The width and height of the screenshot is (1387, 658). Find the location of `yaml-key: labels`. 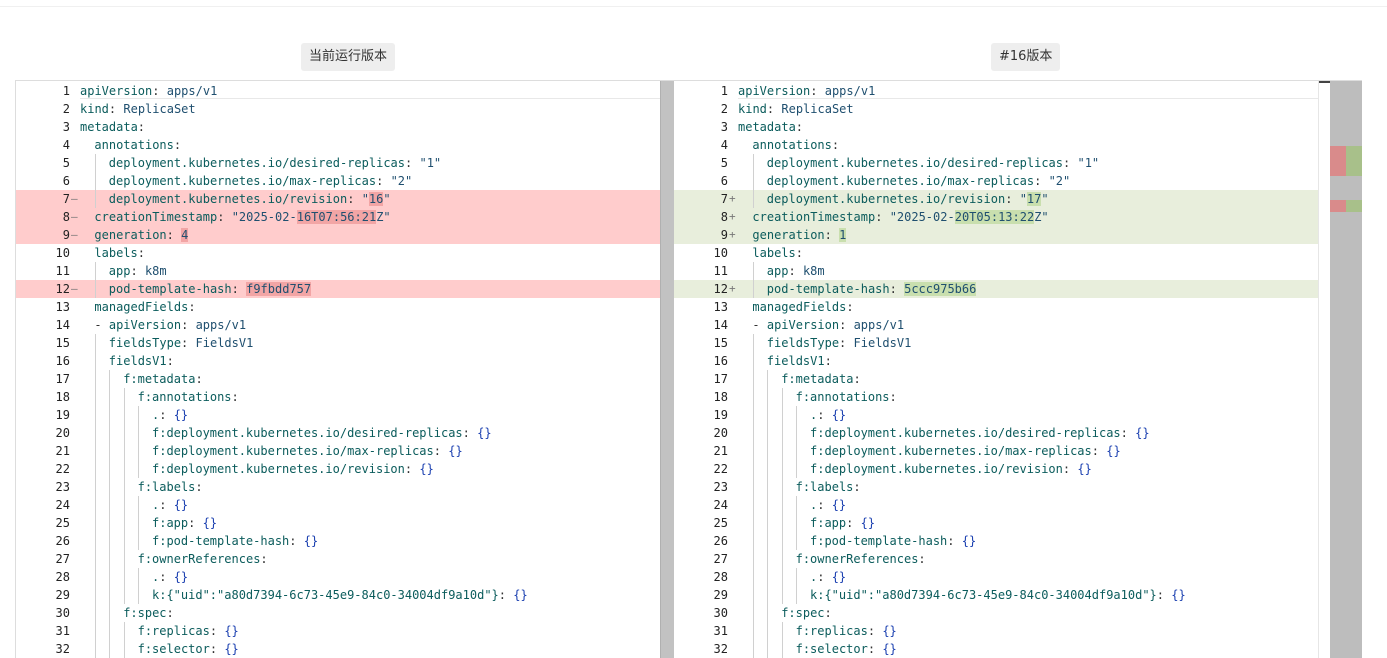

yaml-key: labels is located at coordinates (116, 253).